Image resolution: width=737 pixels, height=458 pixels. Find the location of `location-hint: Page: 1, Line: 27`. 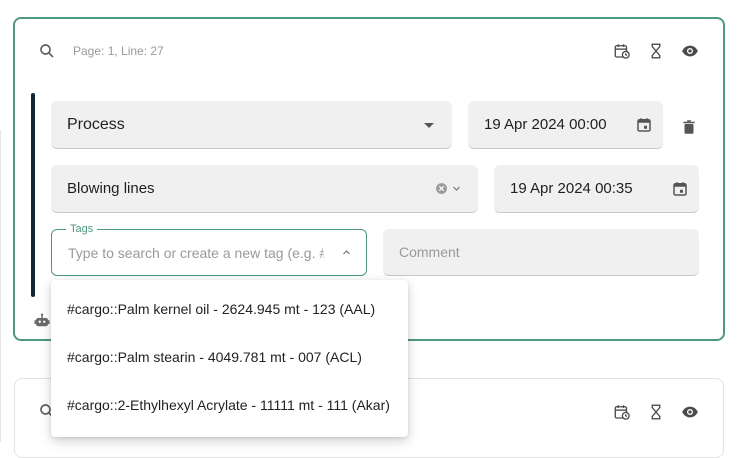

location-hint: Page: 1, Line: 27 is located at coordinates (118, 51).